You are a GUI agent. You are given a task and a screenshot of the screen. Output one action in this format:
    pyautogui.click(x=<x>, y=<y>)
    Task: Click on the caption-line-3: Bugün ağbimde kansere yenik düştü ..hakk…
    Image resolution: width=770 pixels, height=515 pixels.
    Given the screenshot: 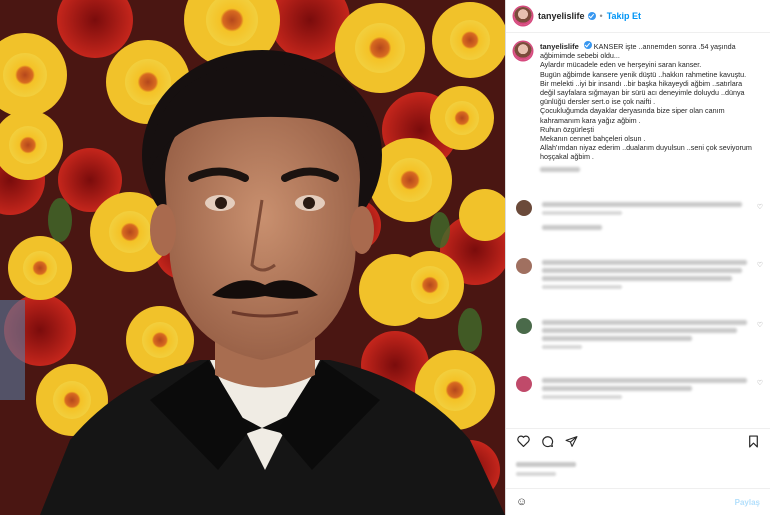 What is the action you would take?
    pyautogui.click(x=643, y=74)
    